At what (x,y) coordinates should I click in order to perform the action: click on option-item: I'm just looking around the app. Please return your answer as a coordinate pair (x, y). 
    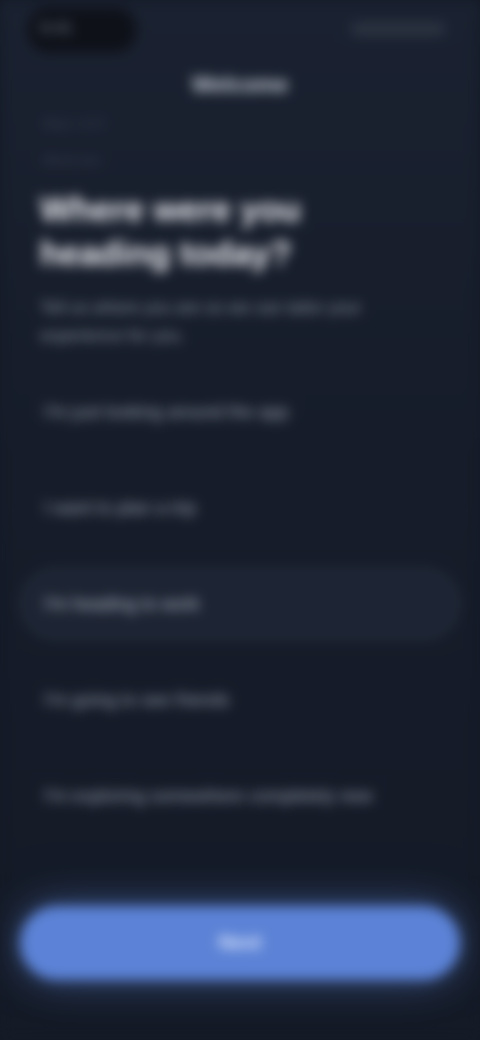
    Looking at the image, I should click on (240, 412).